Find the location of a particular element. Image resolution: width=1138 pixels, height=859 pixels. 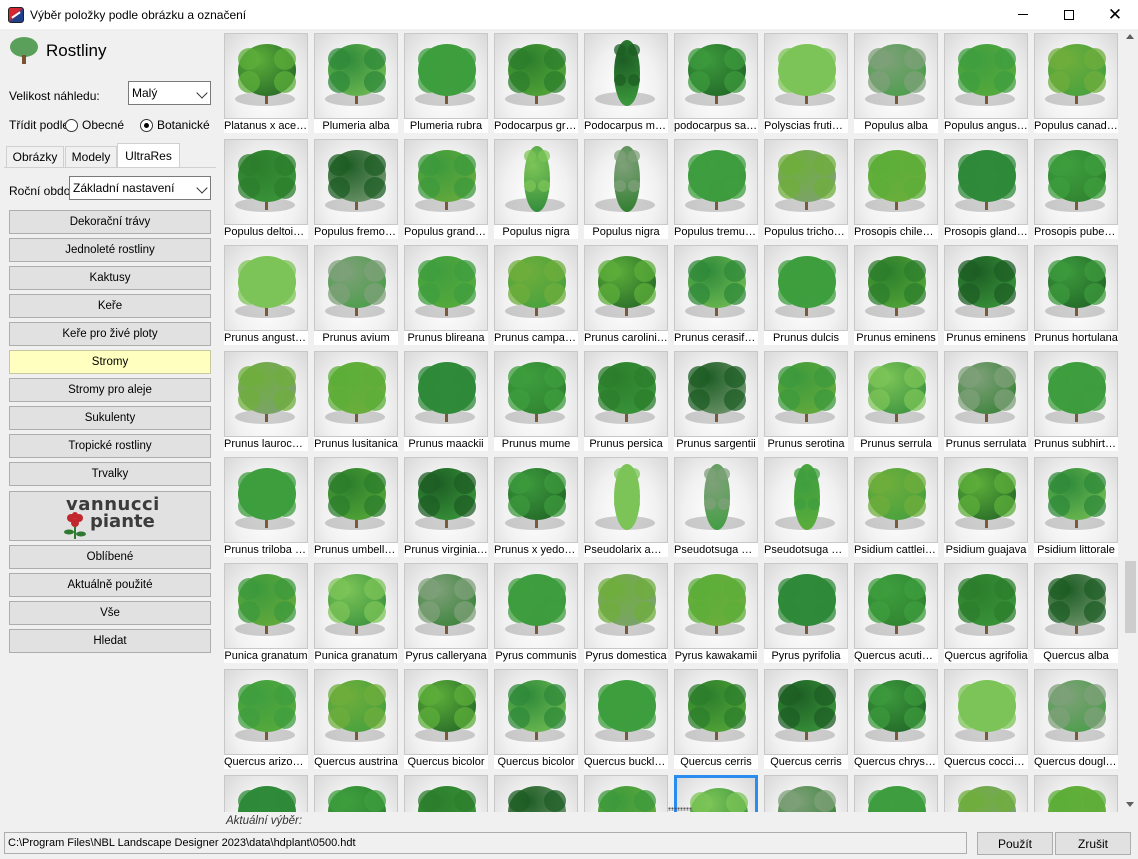

splitter-handle is located at coordinates (680, 809).